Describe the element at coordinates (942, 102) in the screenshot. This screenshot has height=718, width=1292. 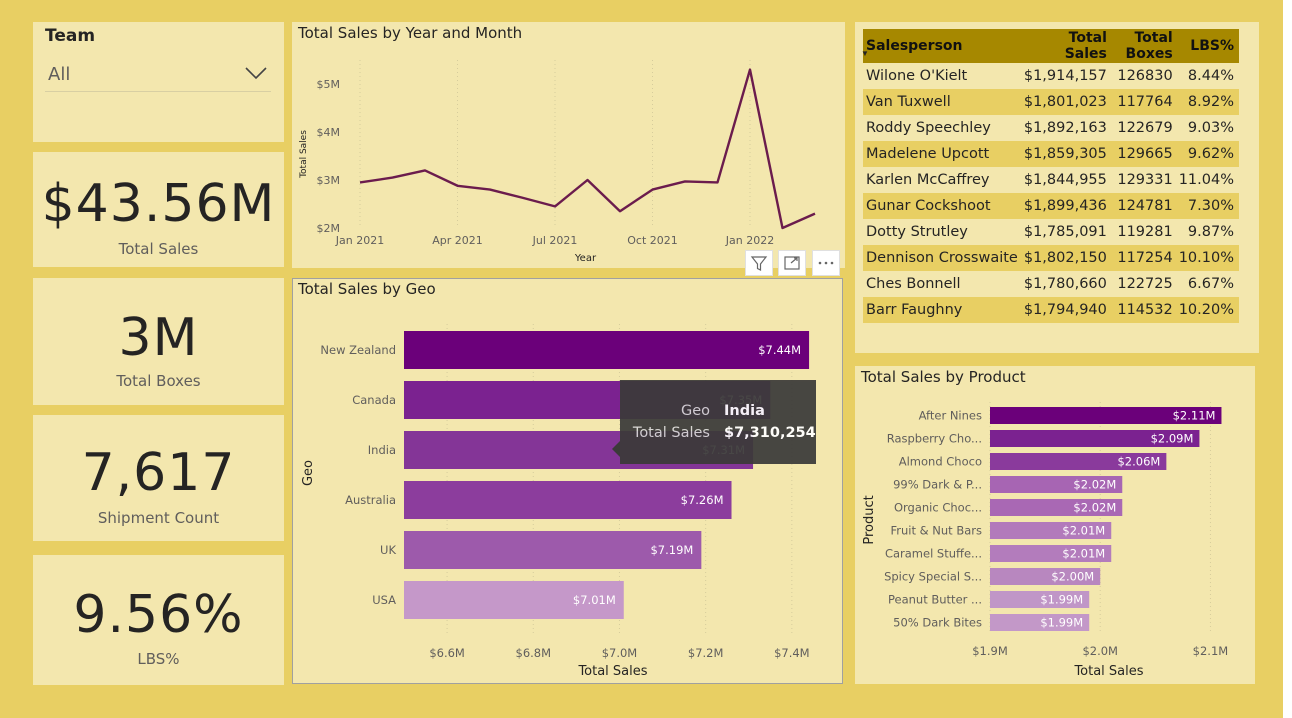
I see `cell-salesperson: Van Tuxwell` at that location.